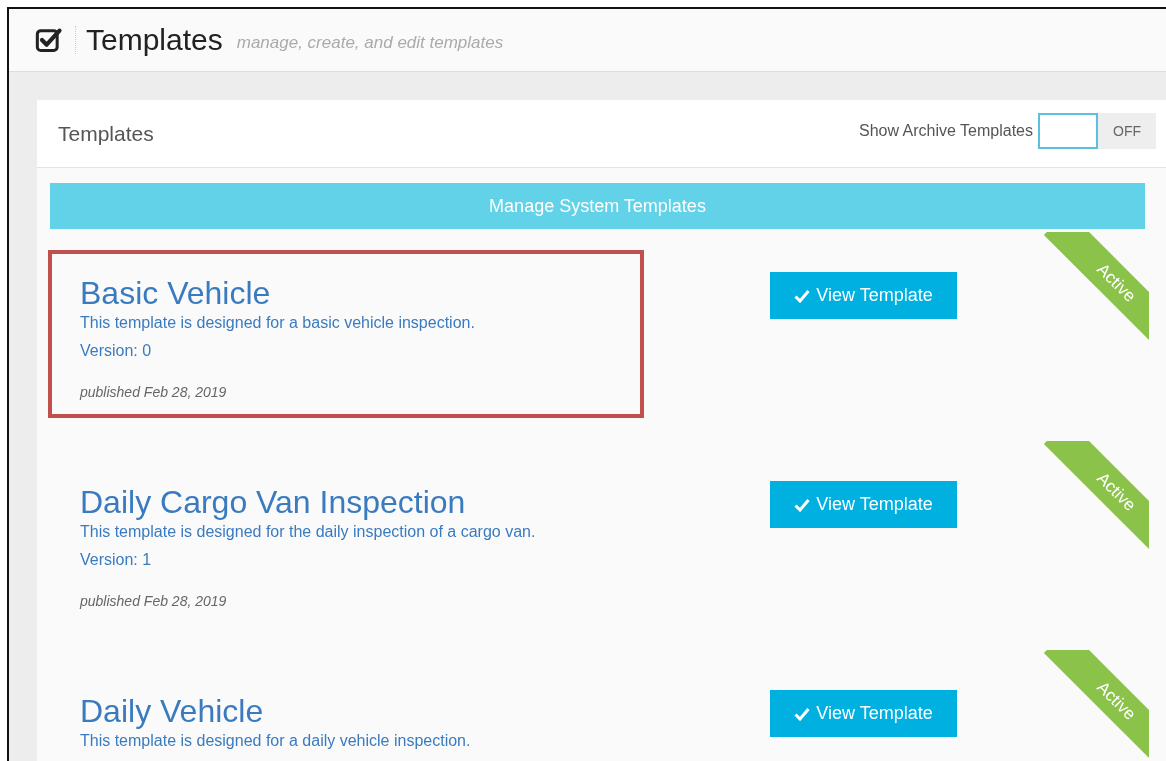 The width and height of the screenshot is (1166, 761). What do you see at coordinates (49, 40) in the screenshot?
I see `checkbox-icon` at bounding box center [49, 40].